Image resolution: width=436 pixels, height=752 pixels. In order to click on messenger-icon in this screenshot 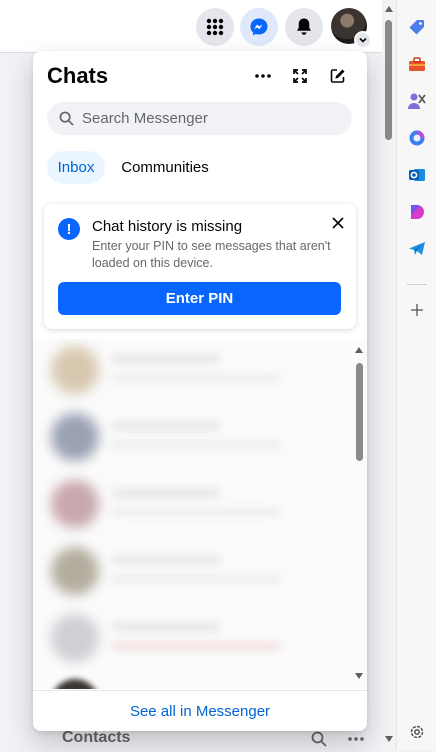, I will do `click(259, 27)`.